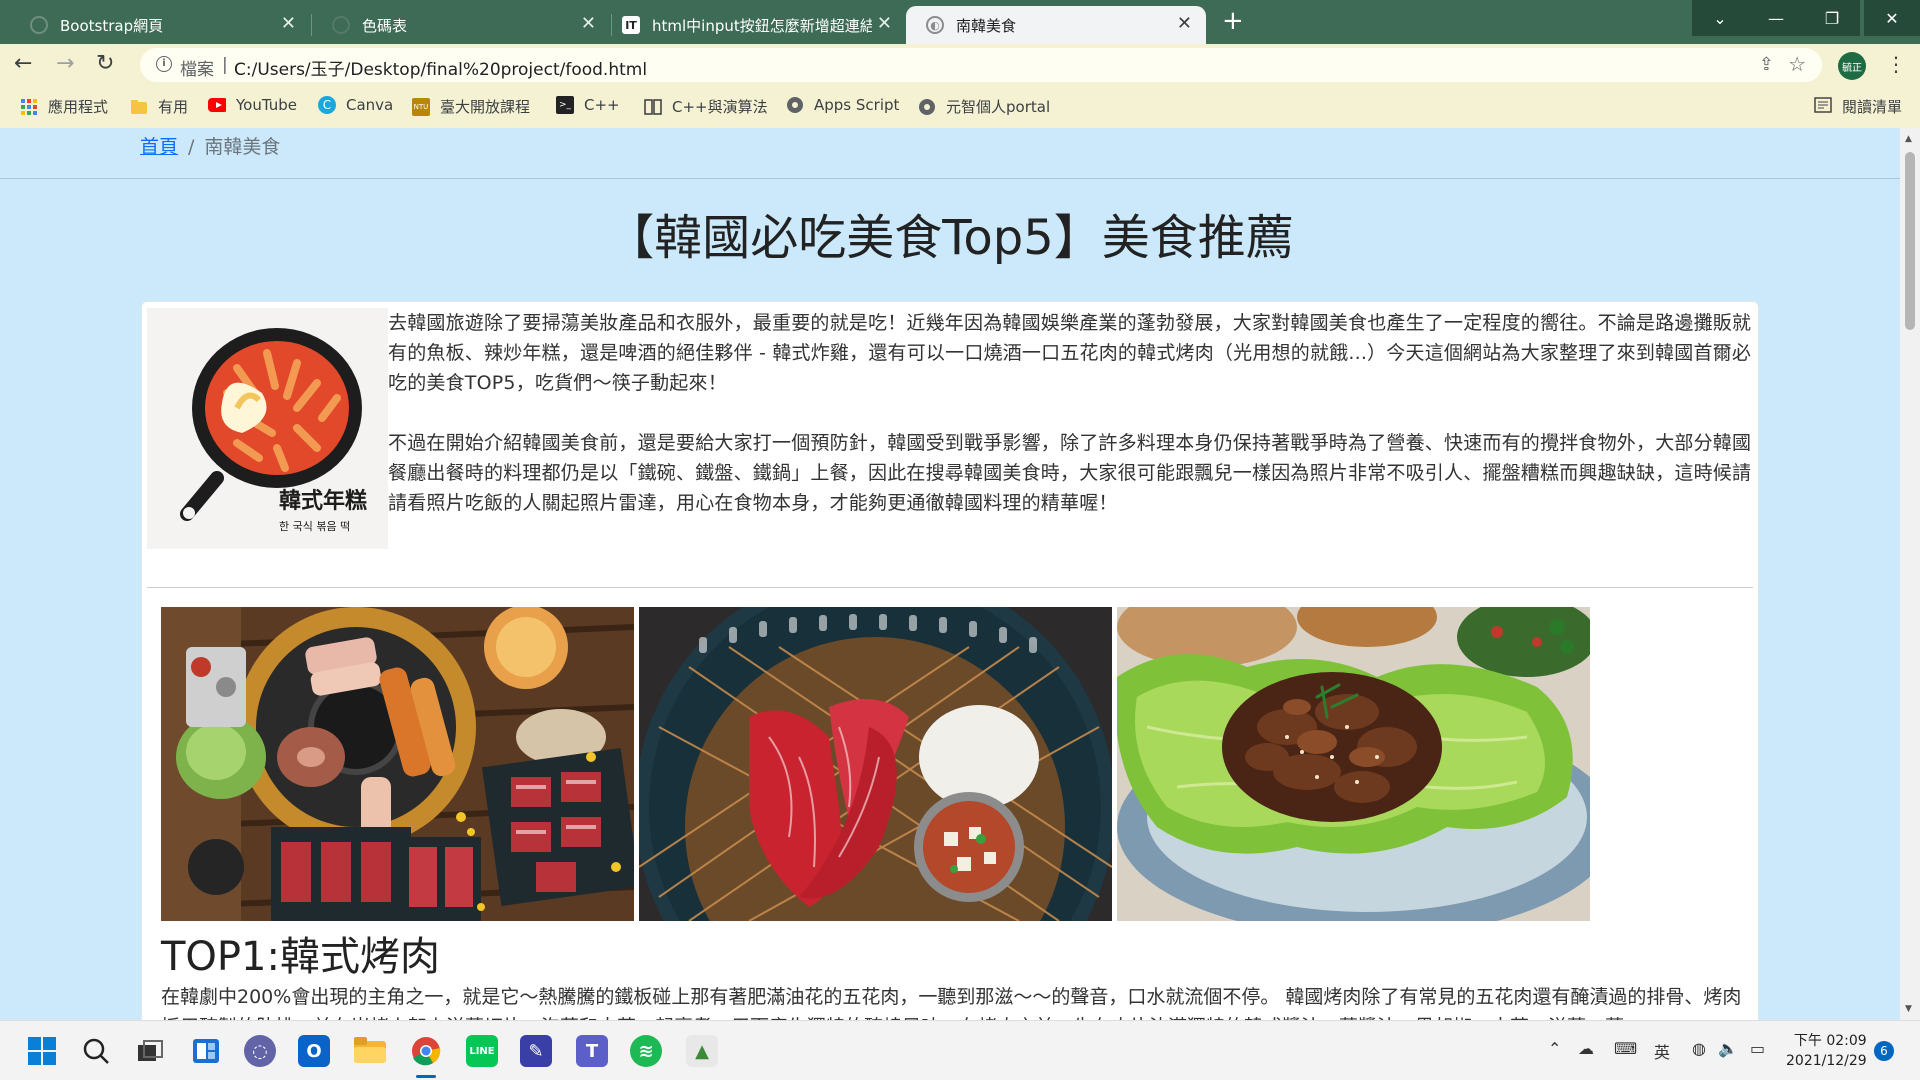  Describe the element at coordinates (998, 107) in the screenshot. I see `bookmark-label: 元智個人portal` at that location.